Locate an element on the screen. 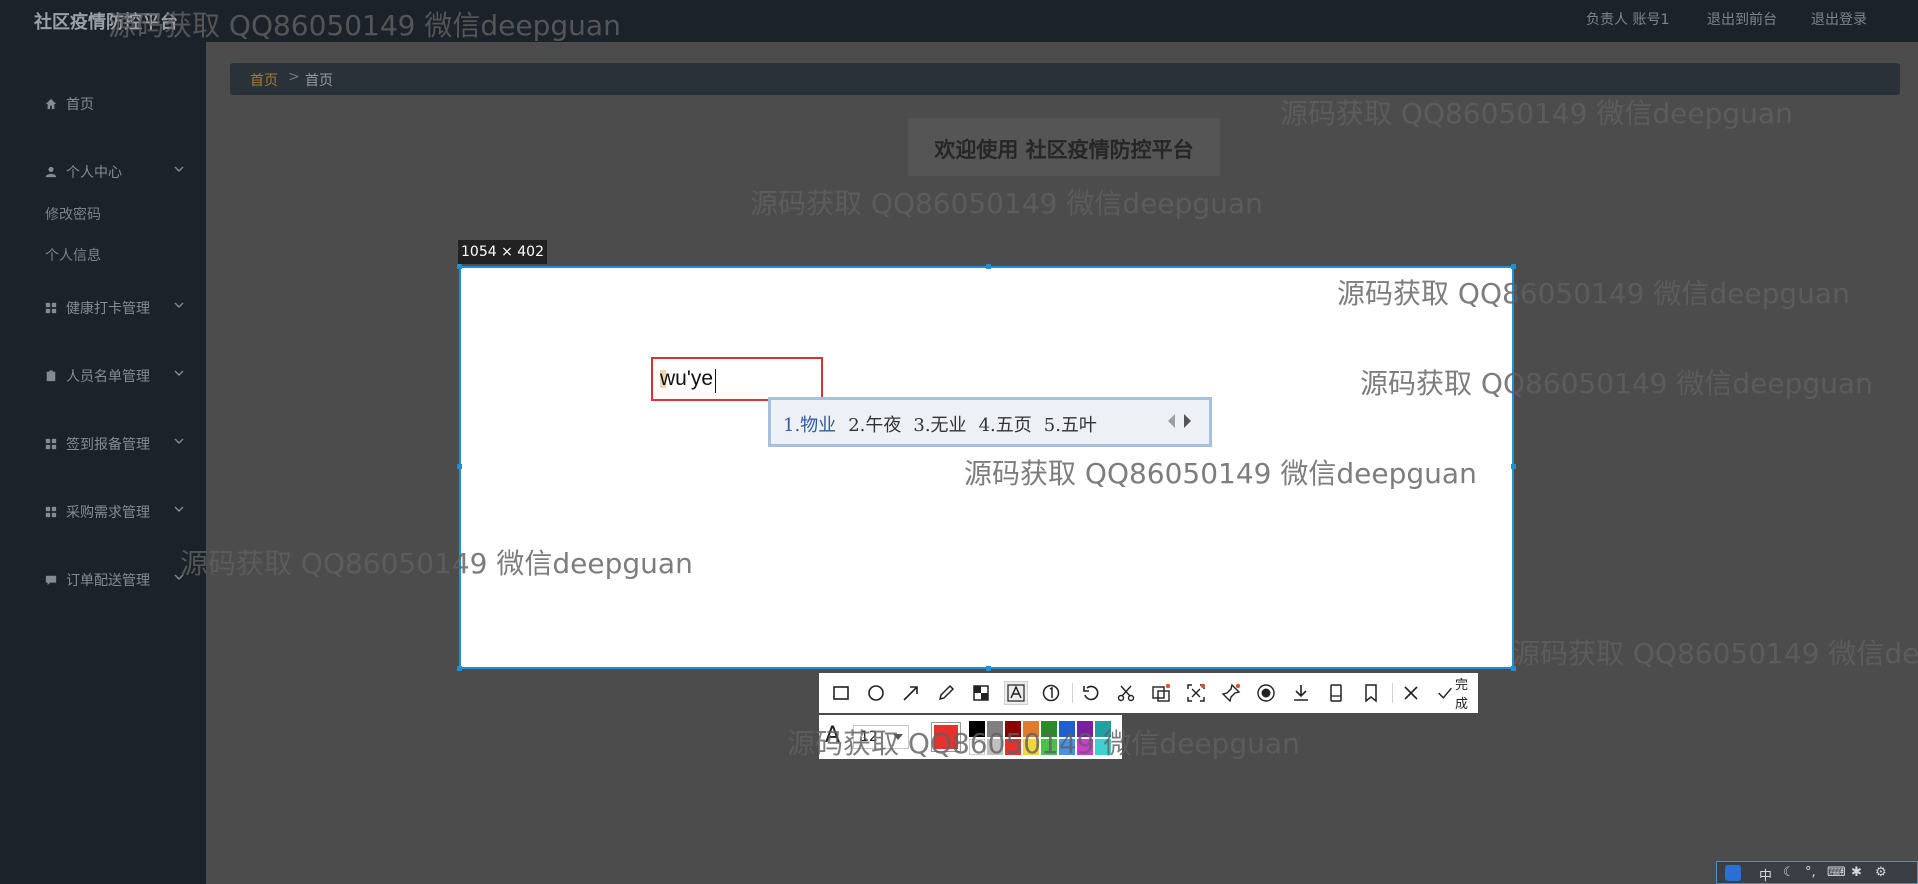 The width and height of the screenshot is (1918, 884). undo-icon is located at coordinates (1091, 693).